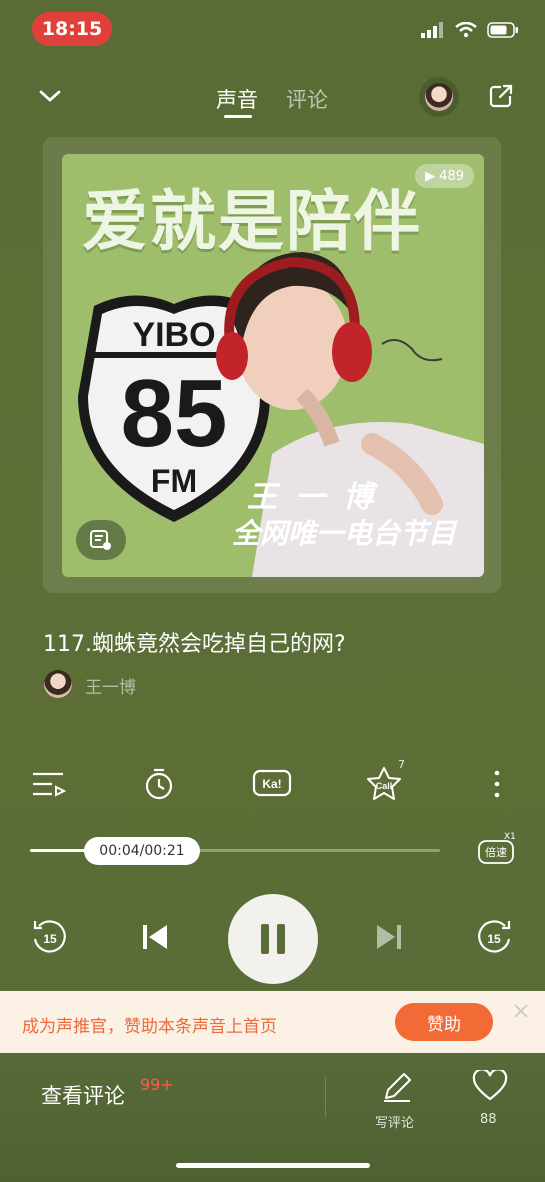  Describe the element at coordinates (307, 99) in the screenshot. I see `tab-comments: 评论` at that location.